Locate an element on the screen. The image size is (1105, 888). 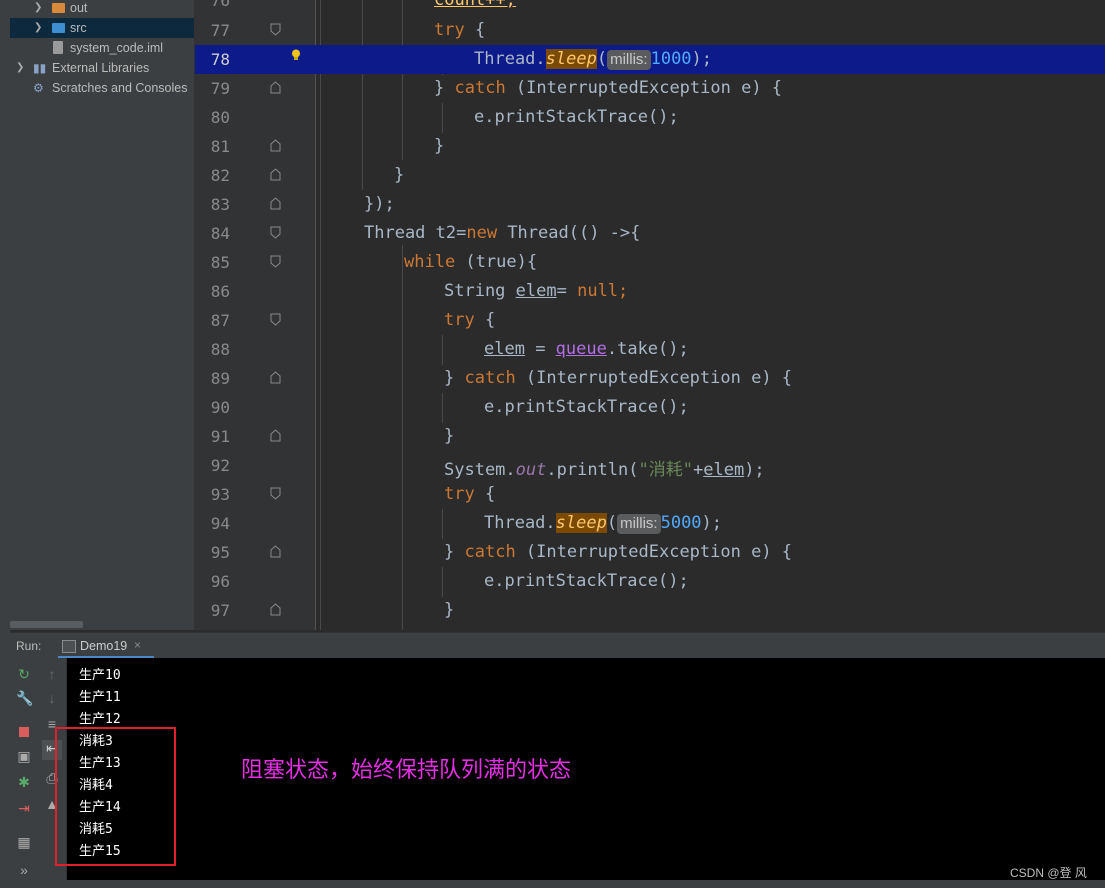
token-count: count++; is located at coordinates (475, 5).